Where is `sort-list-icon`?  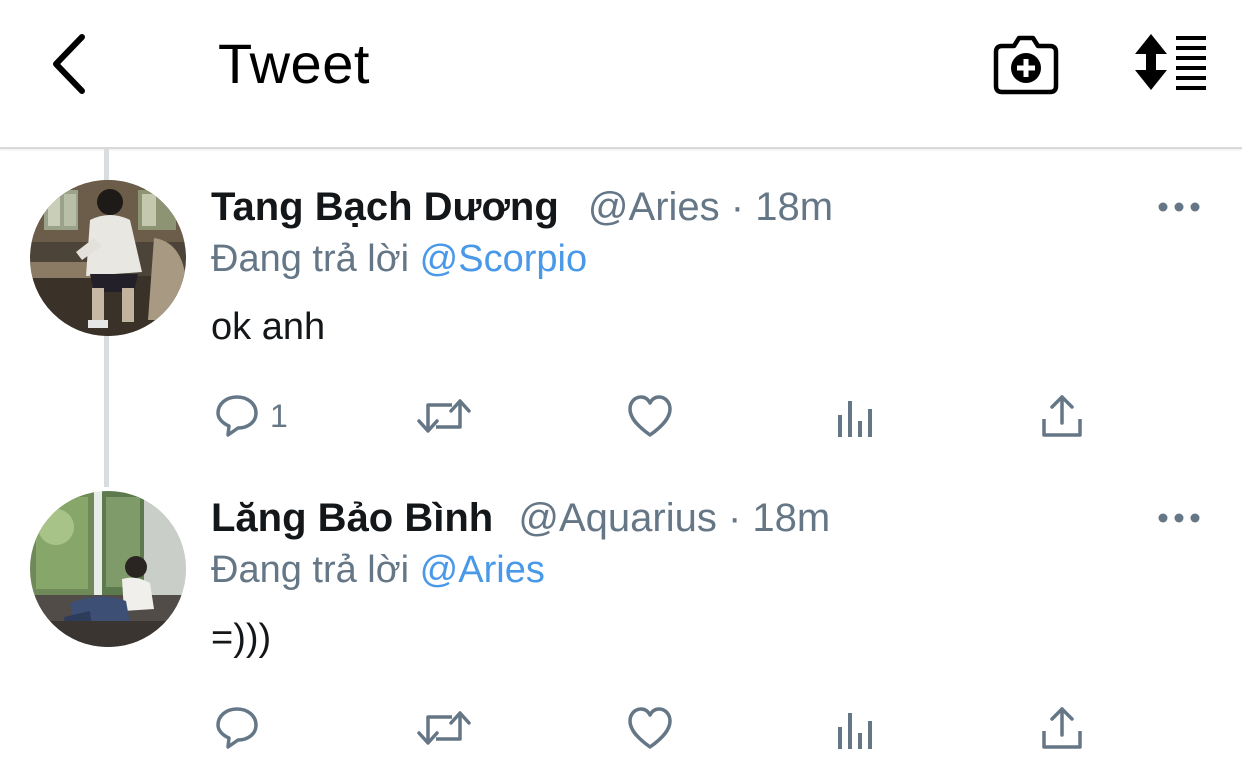
sort-list-icon is located at coordinates (1170, 62).